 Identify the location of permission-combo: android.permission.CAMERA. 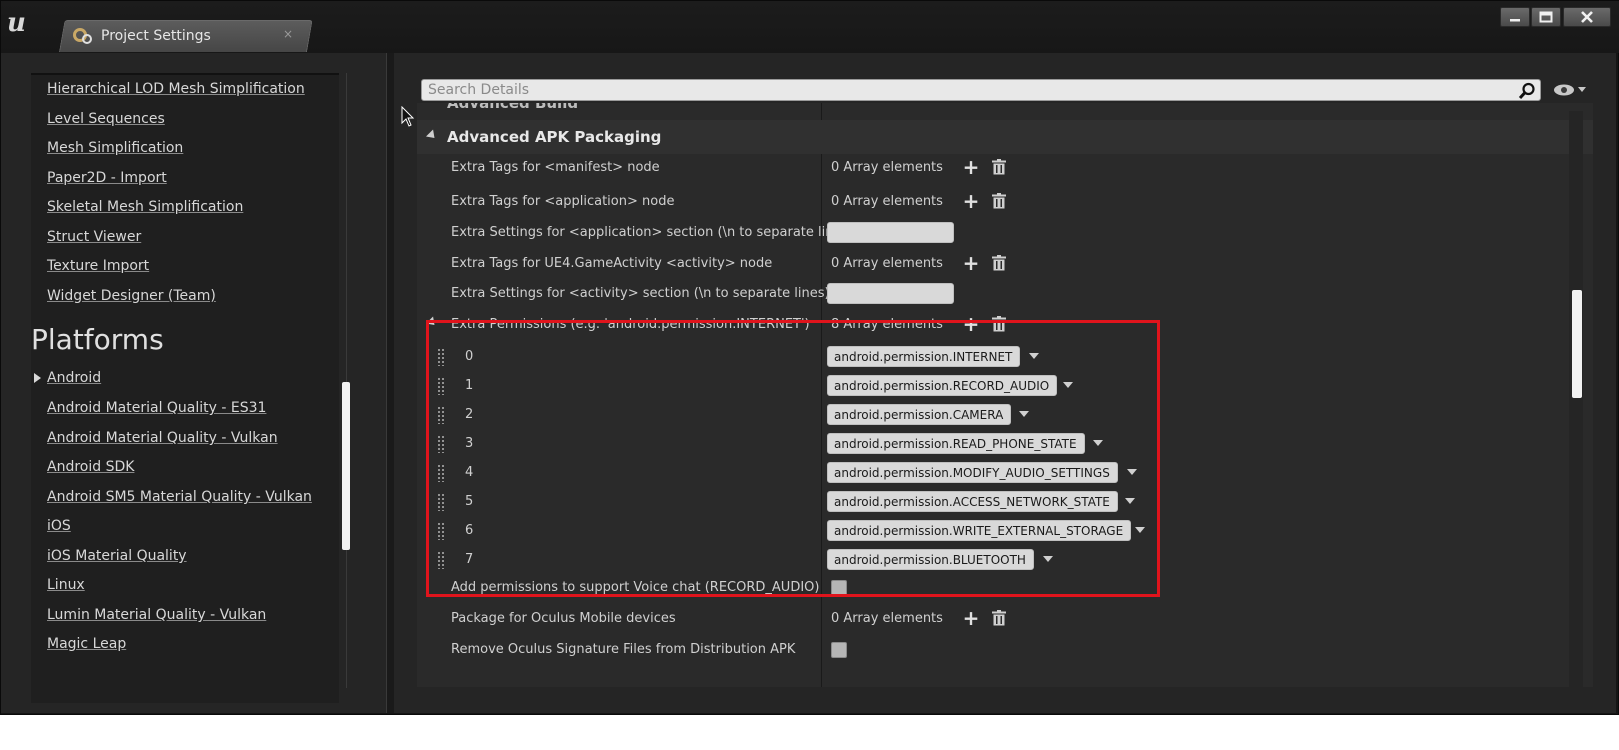
(919, 414).